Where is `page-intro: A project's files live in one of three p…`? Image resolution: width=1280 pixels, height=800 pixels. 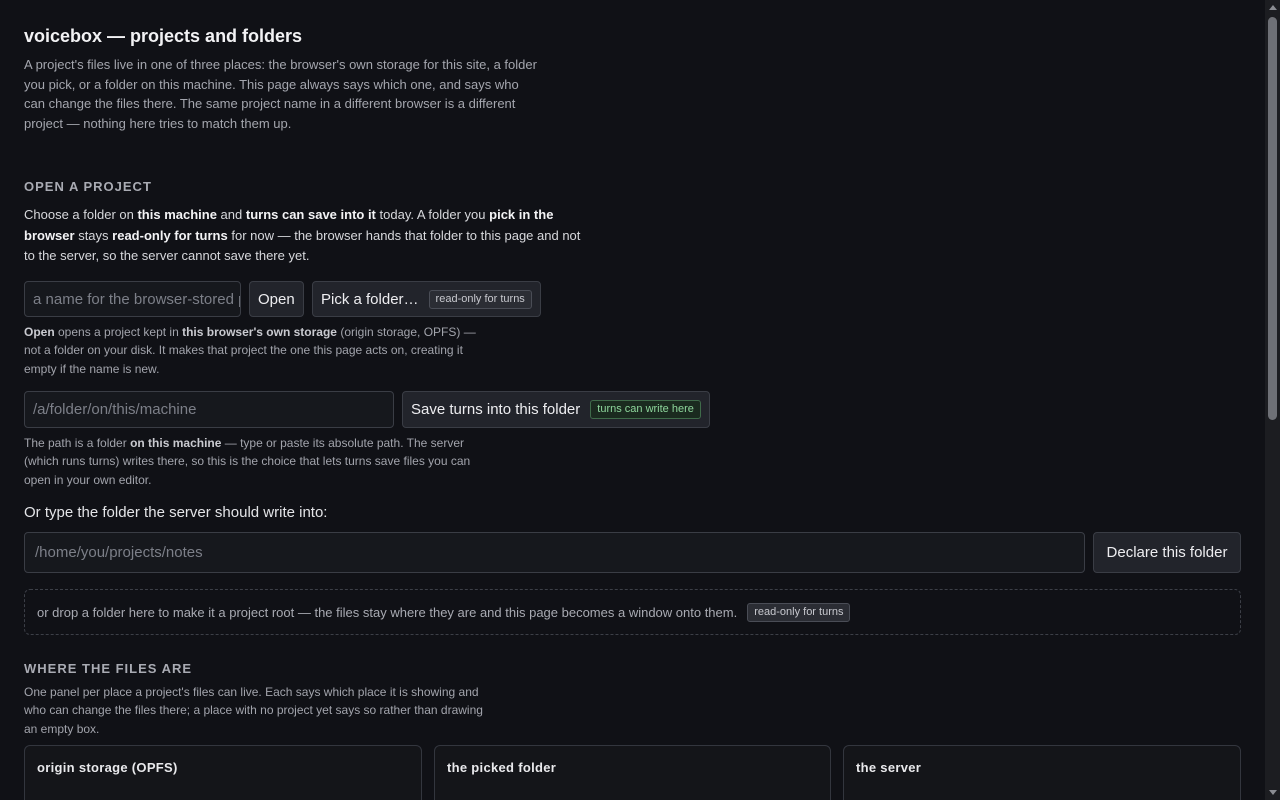 page-intro: A project's files live in one of three p… is located at coordinates (280, 94).